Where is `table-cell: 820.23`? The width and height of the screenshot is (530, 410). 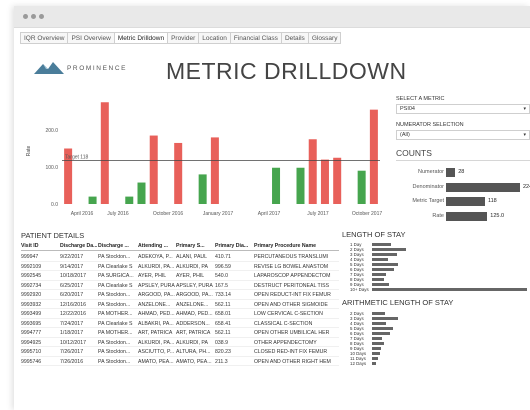
table-cell: 820.23 is located at coordinates (223, 352).